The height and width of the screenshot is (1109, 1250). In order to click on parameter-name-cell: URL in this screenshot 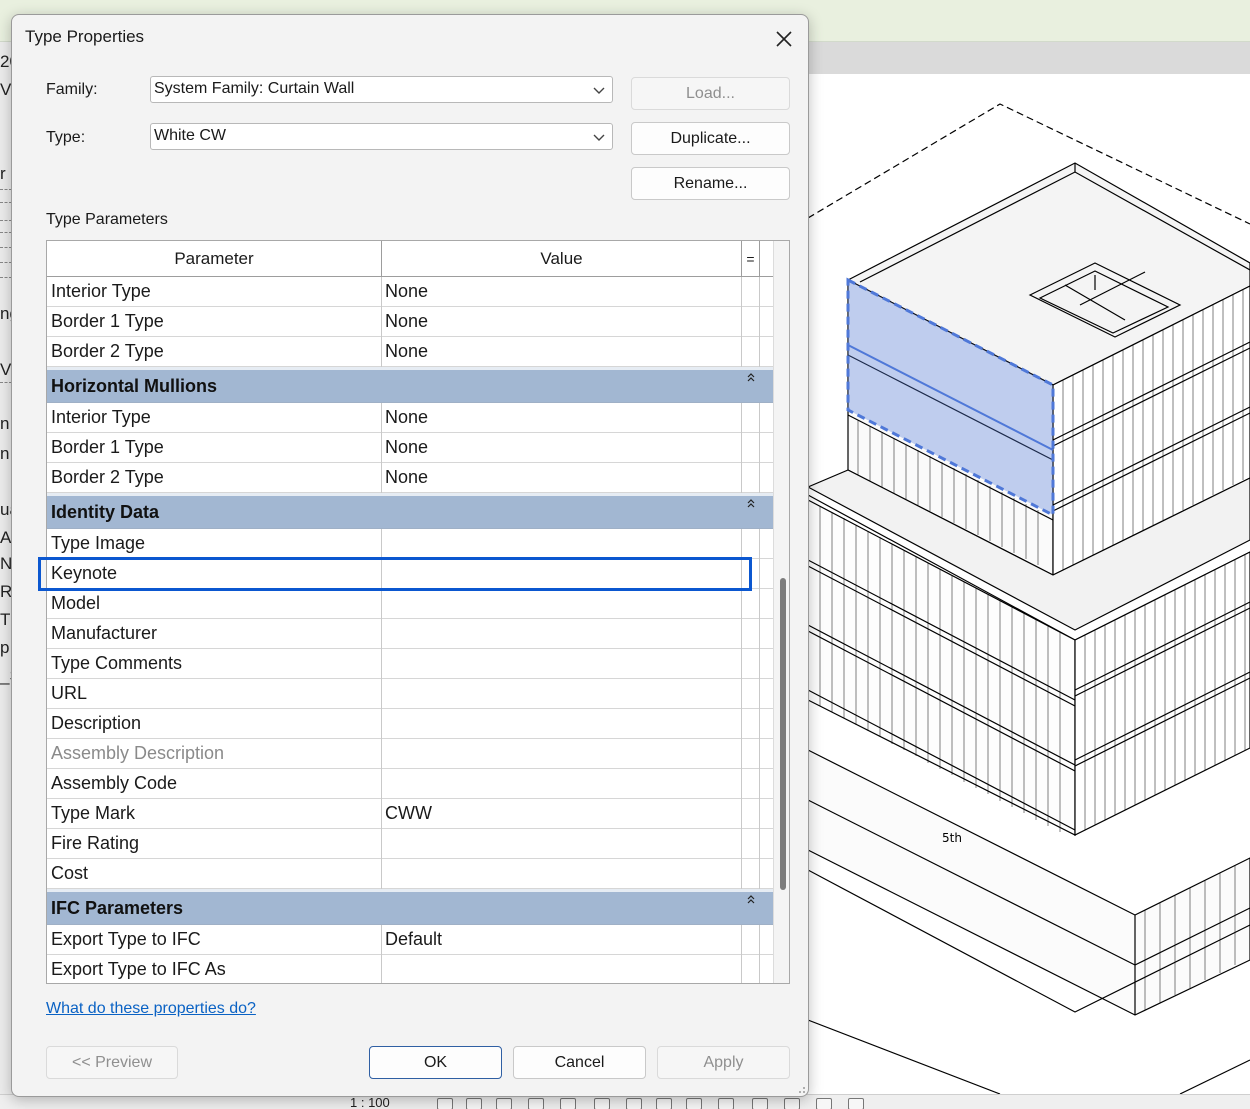, I will do `click(214, 694)`.